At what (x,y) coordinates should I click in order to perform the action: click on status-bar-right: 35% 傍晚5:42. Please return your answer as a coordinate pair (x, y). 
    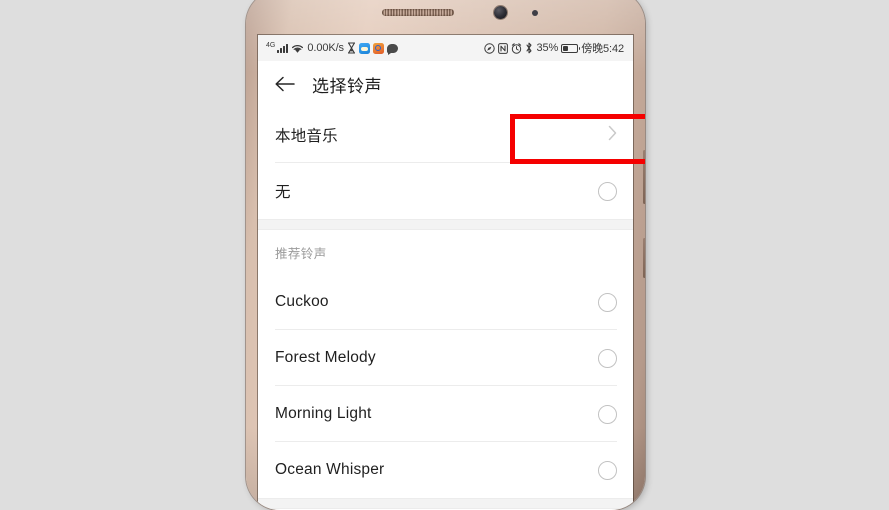
    Looking at the image, I should click on (554, 48).